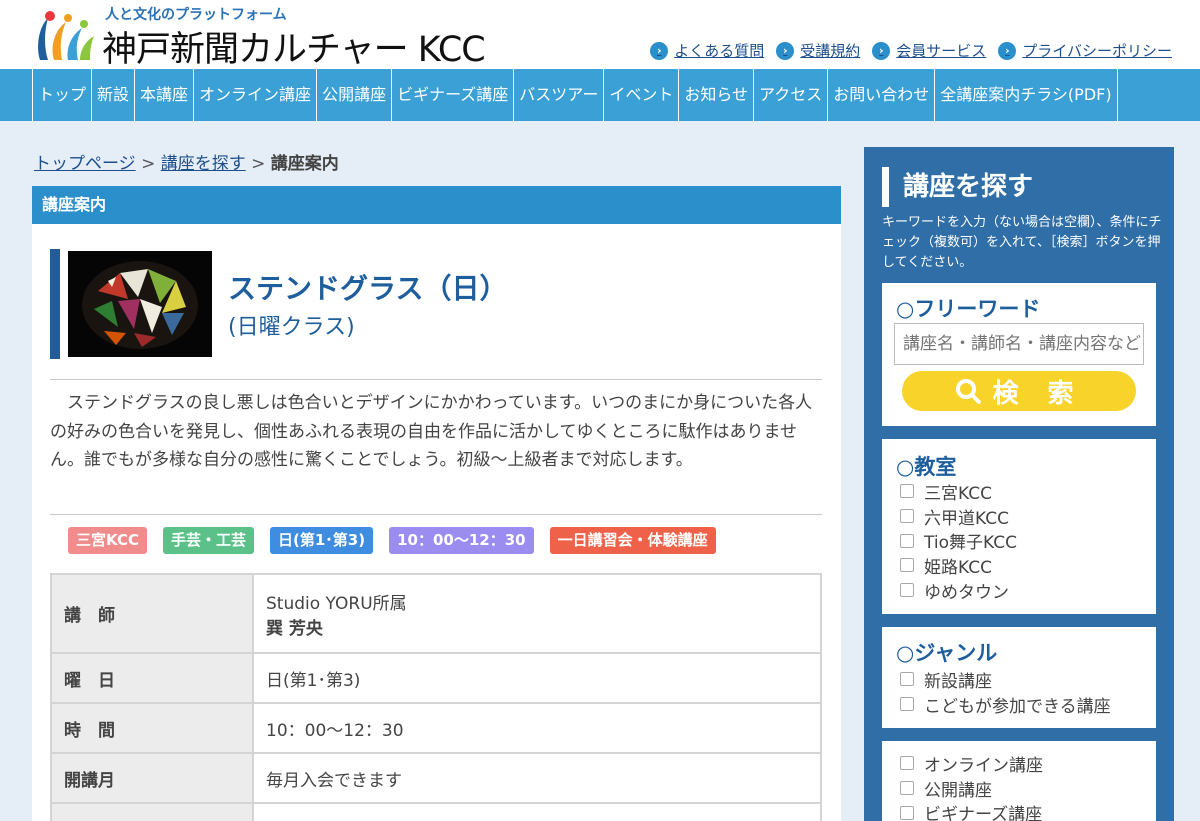 The width and height of the screenshot is (1200, 821). Describe the element at coordinates (355, 95) in the screenshot. I see `nav-item-public: 公開講座` at that location.